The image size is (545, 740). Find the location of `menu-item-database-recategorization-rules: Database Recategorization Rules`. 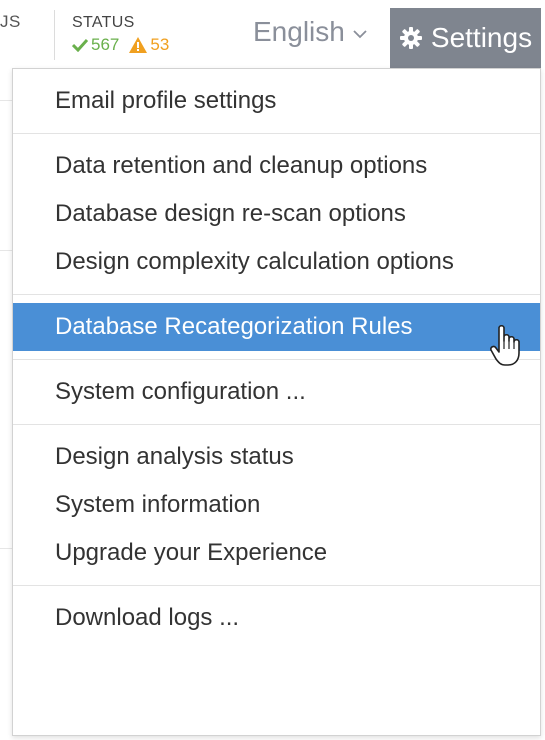

menu-item-database-recategorization-rules: Database Recategorization Rules is located at coordinates (276, 334).